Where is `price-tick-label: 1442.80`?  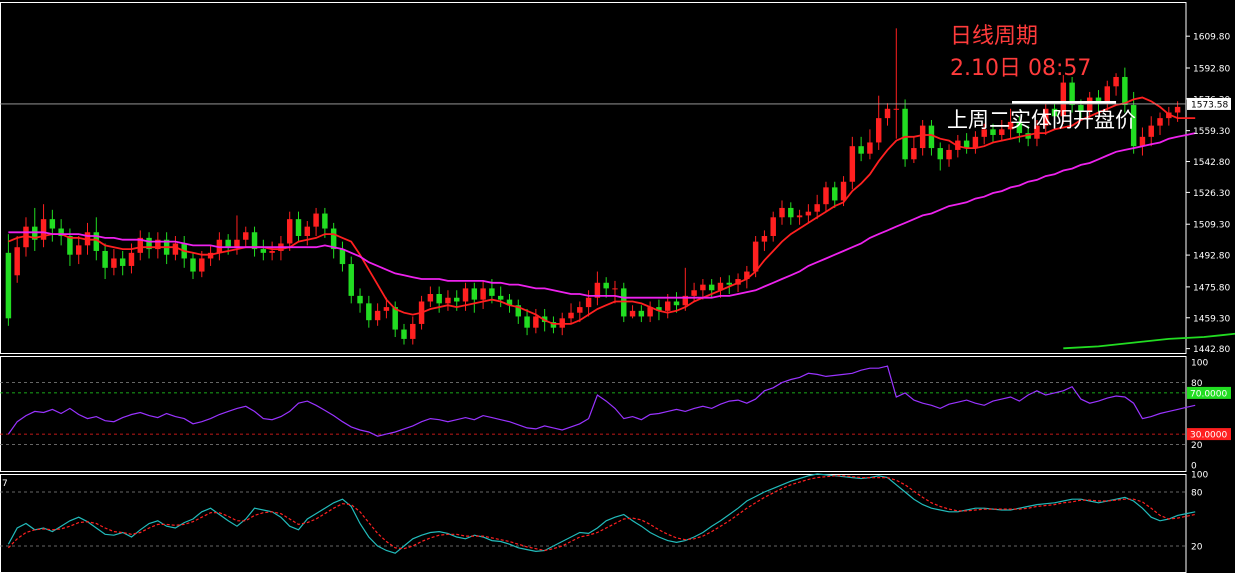
price-tick-label: 1442.80 is located at coordinates (1211, 350).